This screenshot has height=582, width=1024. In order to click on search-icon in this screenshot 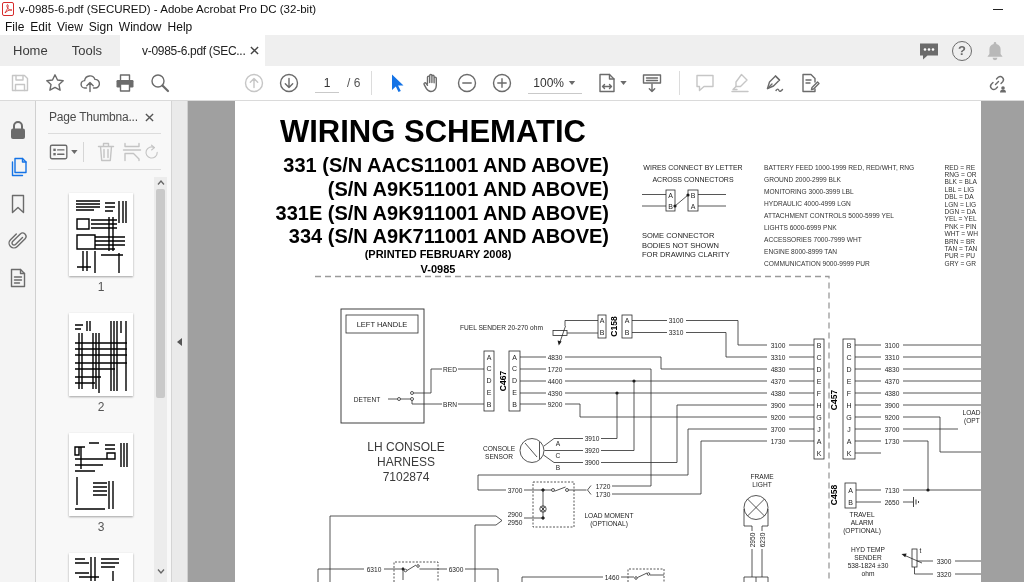, I will do `click(160, 83)`.